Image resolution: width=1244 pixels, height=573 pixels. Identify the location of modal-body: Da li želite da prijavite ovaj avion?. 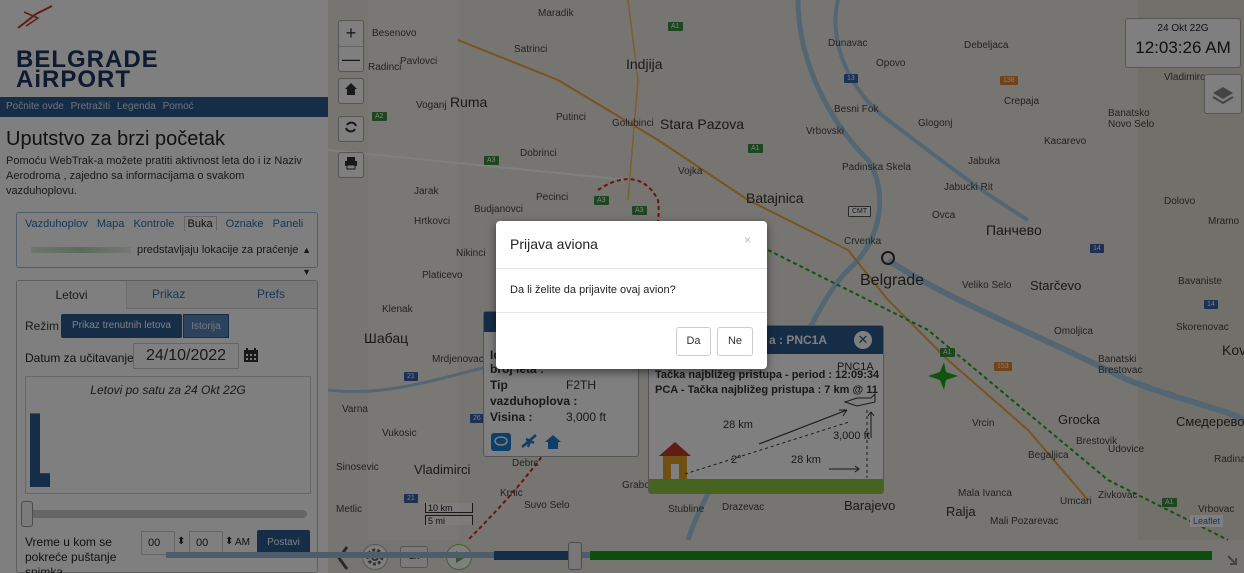
(593, 290).